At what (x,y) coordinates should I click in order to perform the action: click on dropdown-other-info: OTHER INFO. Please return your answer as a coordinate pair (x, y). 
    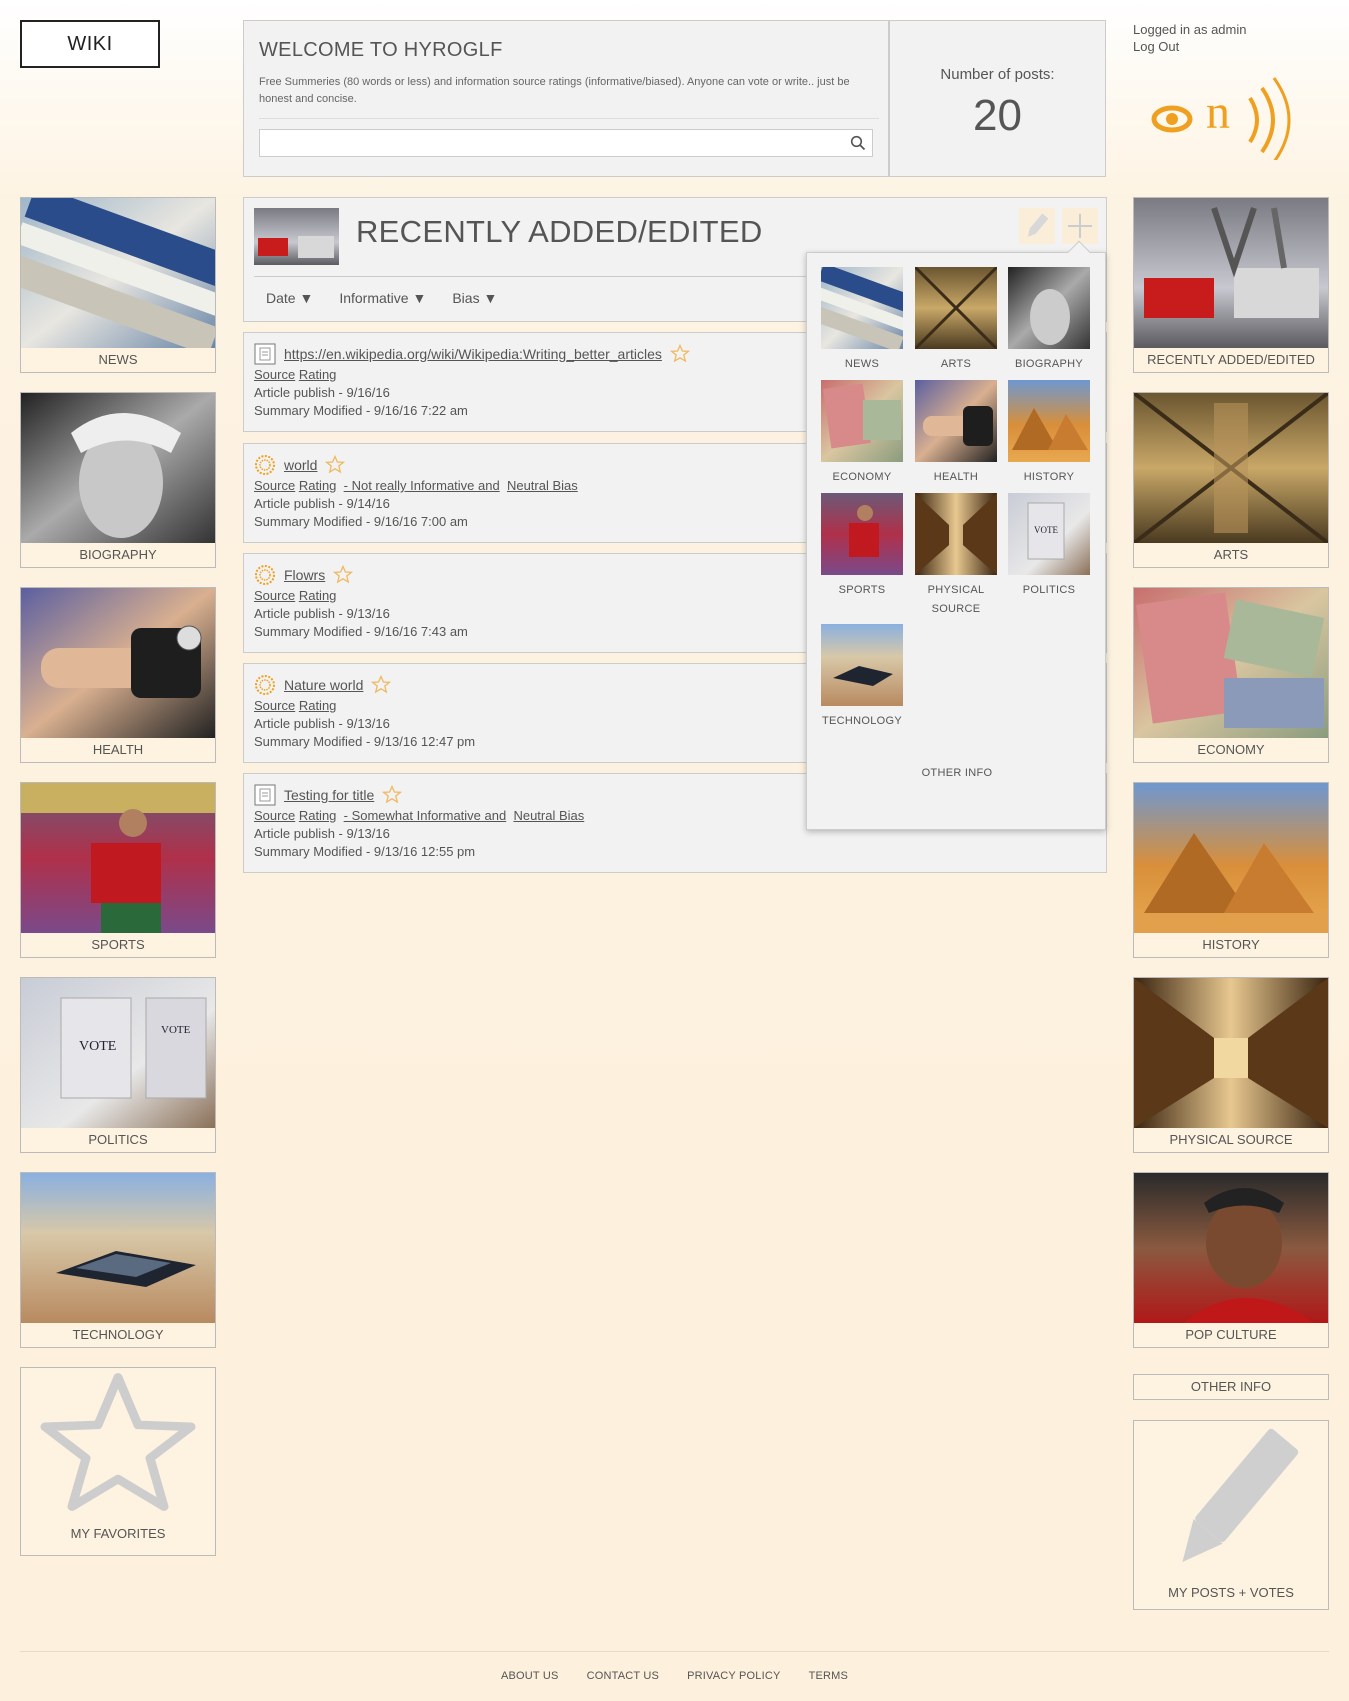
    Looking at the image, I should click on (957, 773).